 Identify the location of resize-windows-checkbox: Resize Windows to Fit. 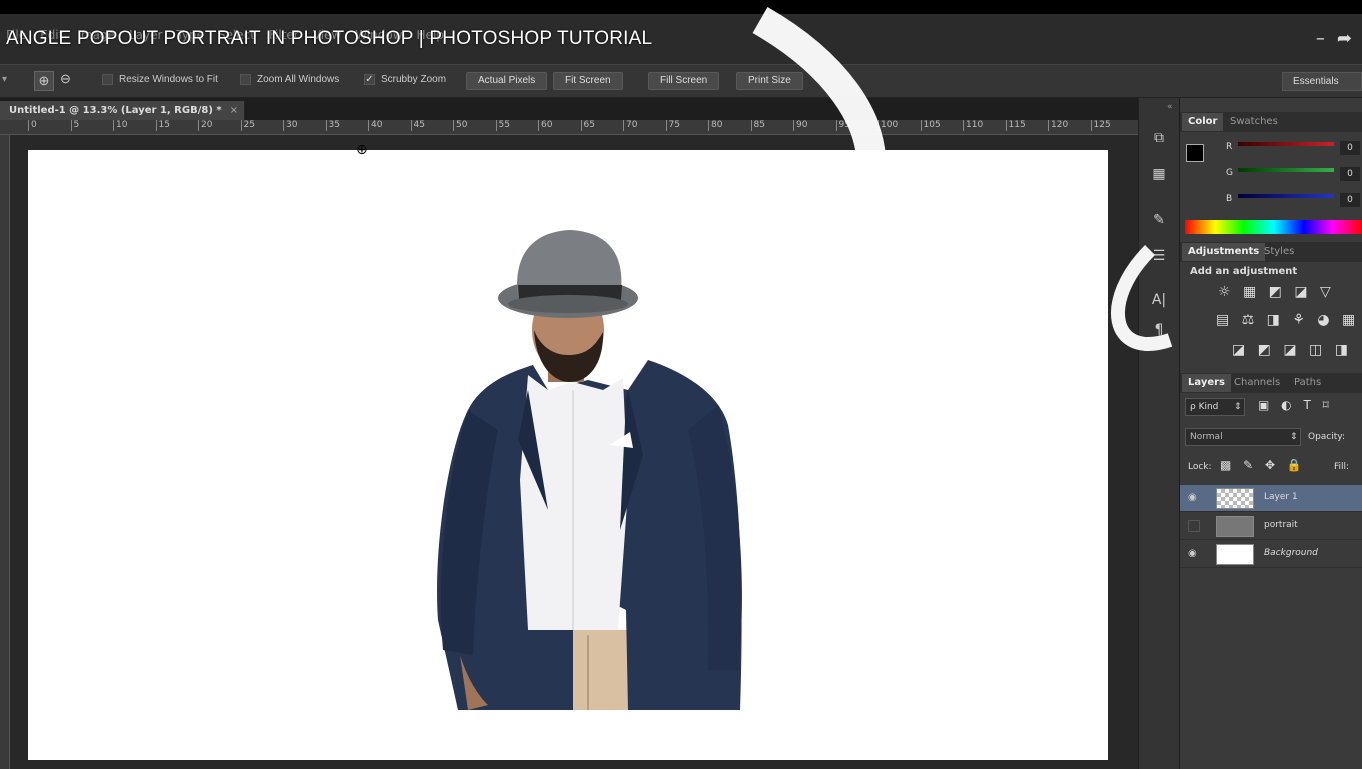
(160, 79).